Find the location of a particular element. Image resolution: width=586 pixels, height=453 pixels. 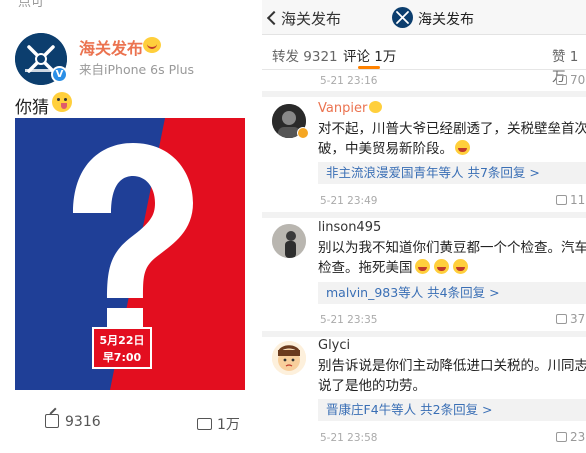

sweat-emoji-icon is located at coordinates (462, 147).